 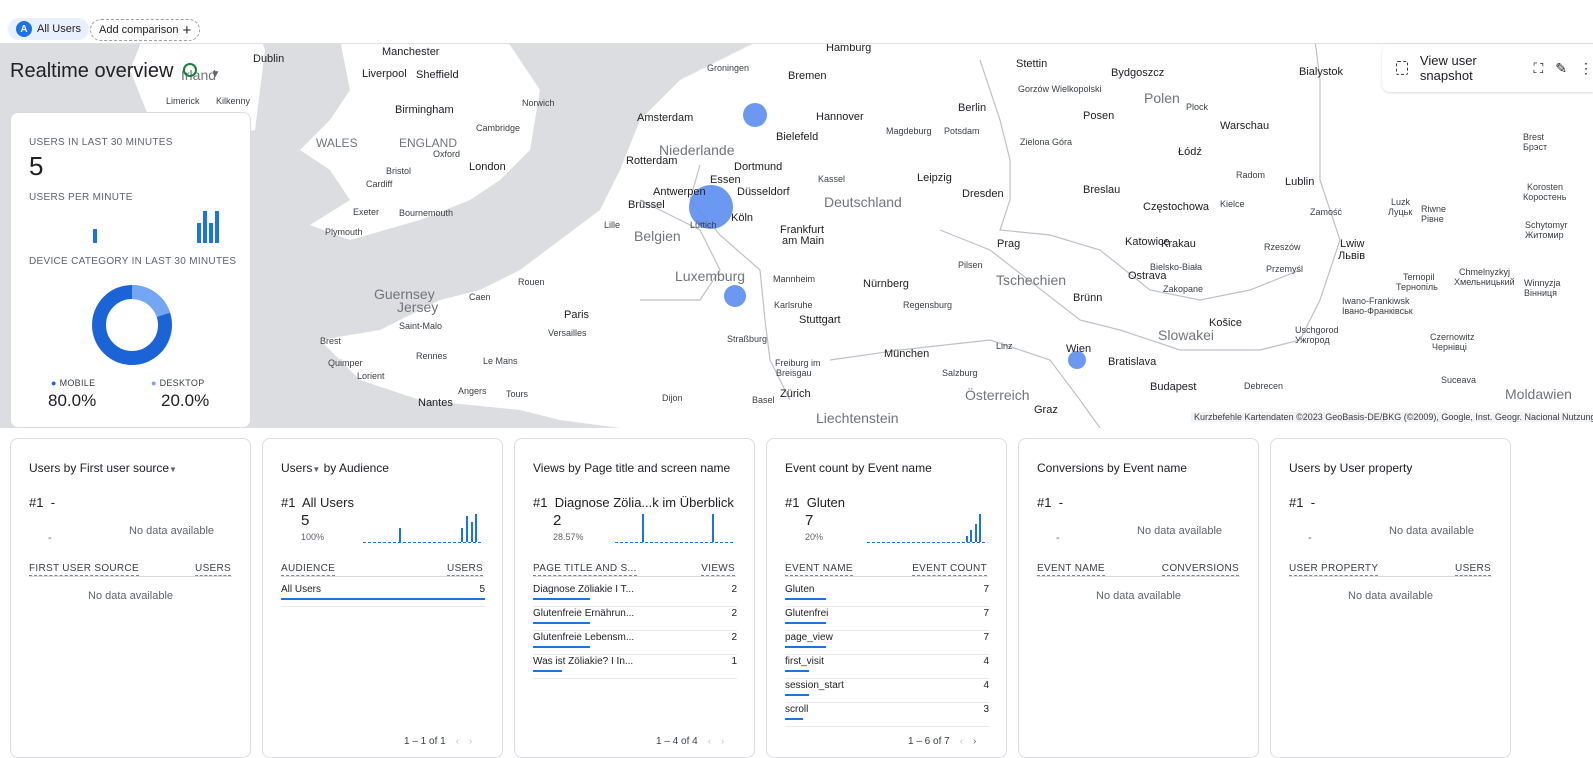 What do you see at coordinates (308, 569) in the screenshot?
I see `column-header-dimension: AUDIENCE` at bounding box center [308, 569].